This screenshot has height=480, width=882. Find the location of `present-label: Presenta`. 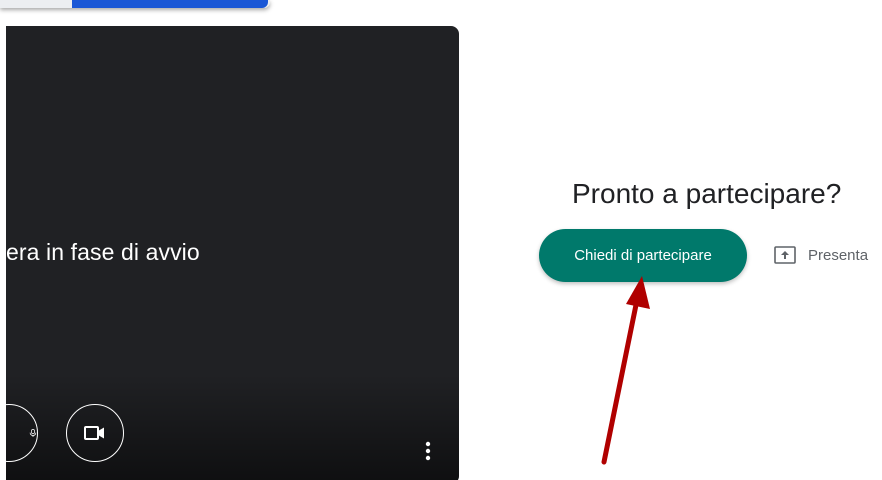

present-label: Presenta is located at coordinates (838, 255).